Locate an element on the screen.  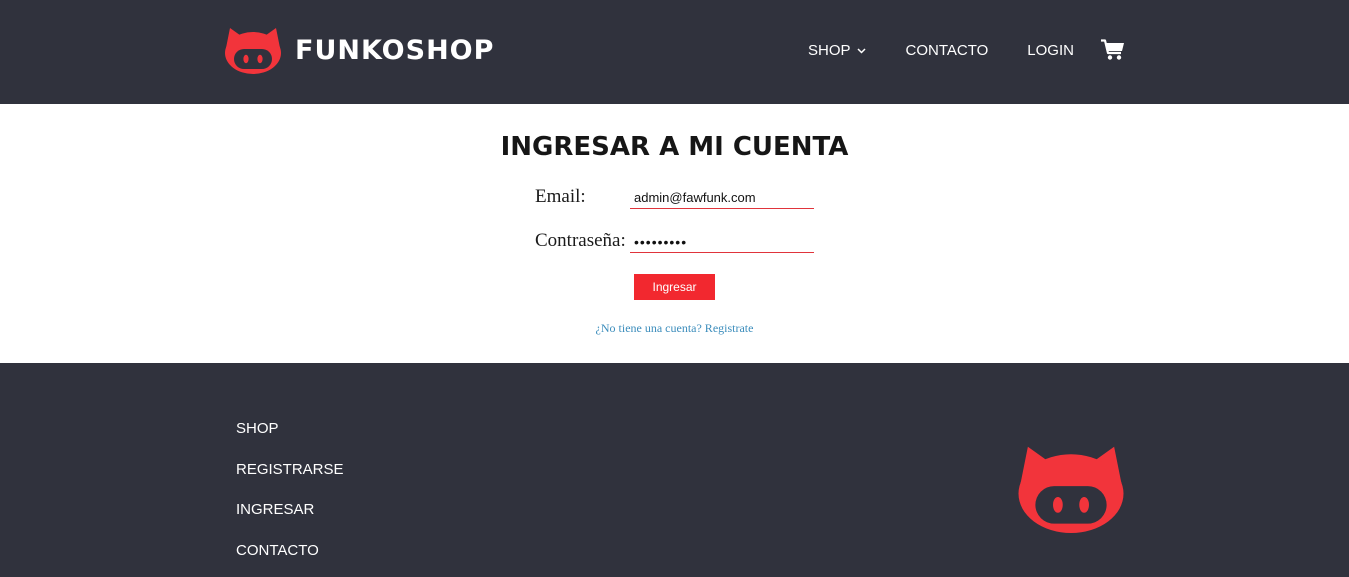
ingresar-button: Ingresar is located at coordinates (674, 287).